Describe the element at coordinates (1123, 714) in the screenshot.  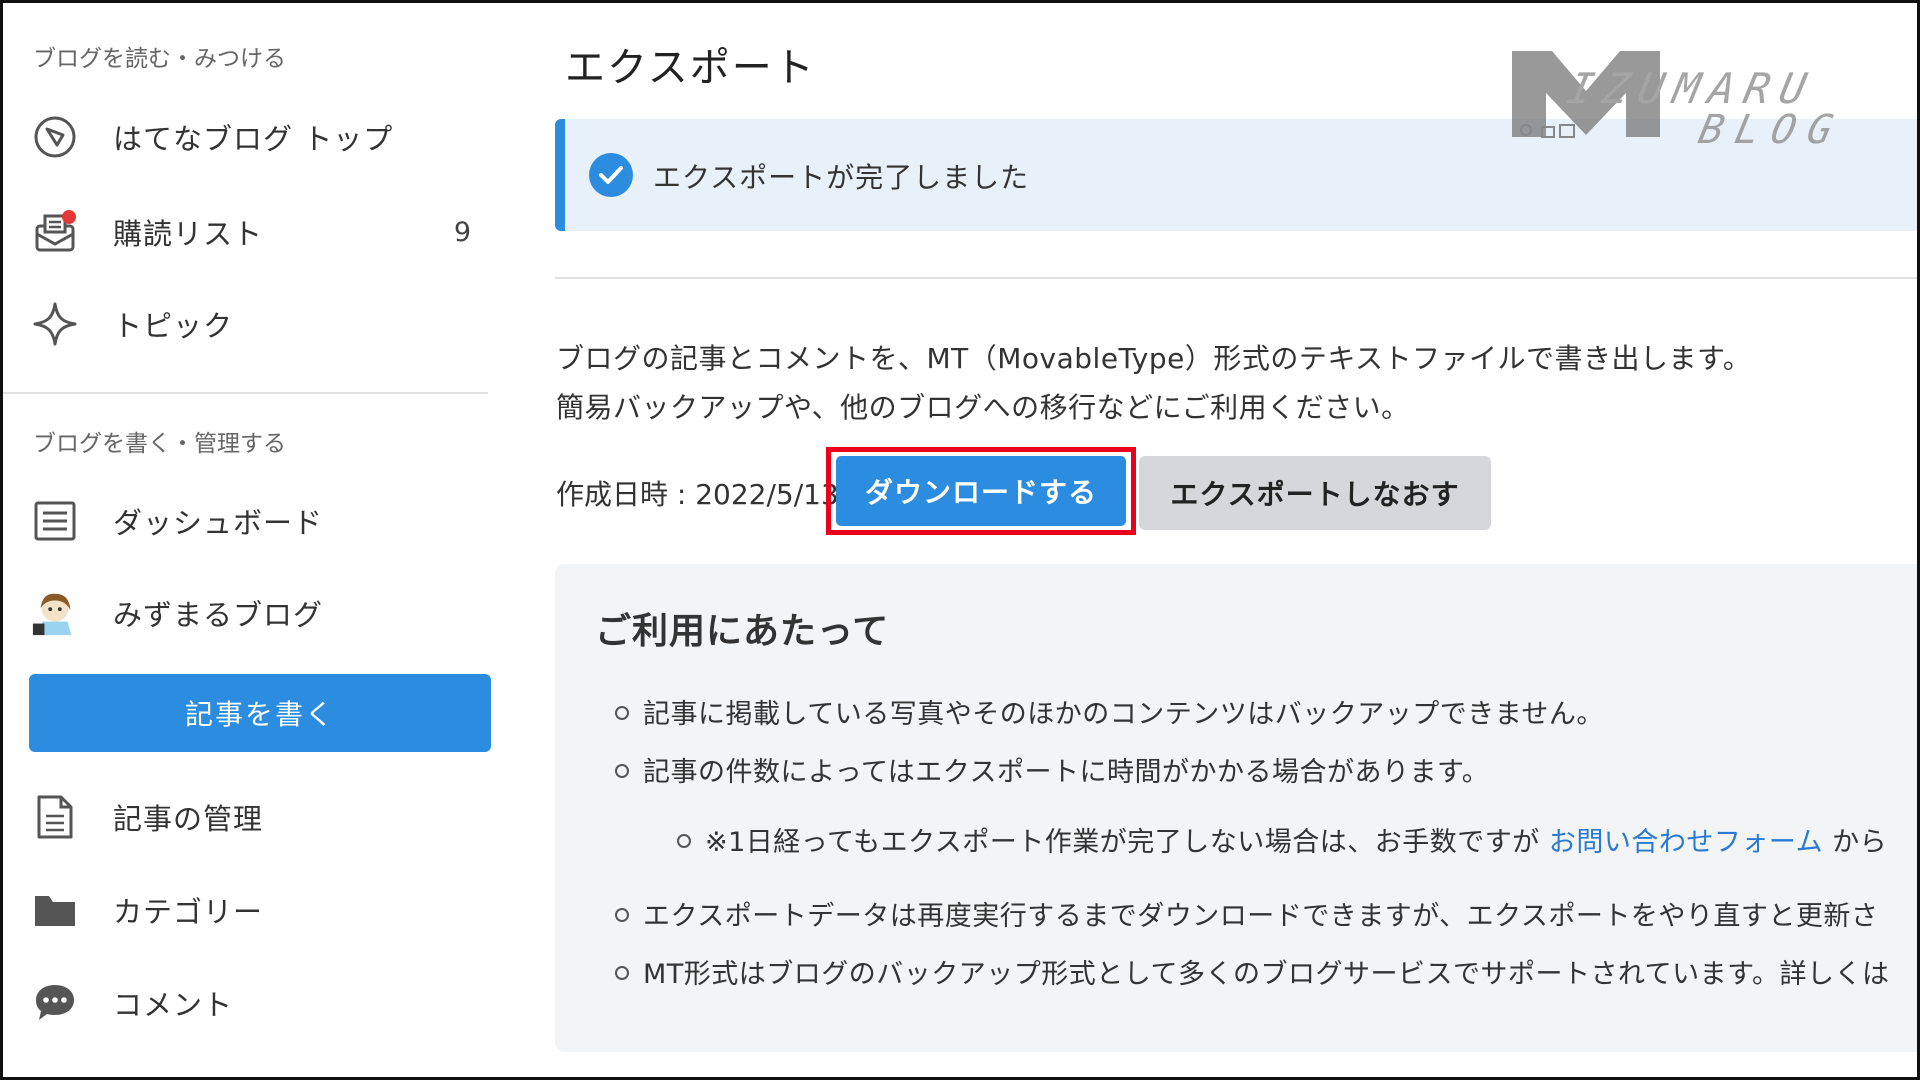
I see `note-text: 記事に掲載している写真やそのほかのコンテンツはバックアップできません。` at that location.